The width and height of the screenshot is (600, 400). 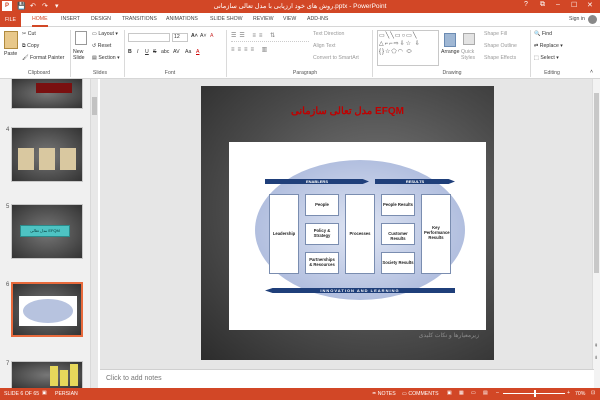 What do you see at coordinates (94, 233) in the screenshot?
I see `slides-pane-scrollbar` at bounding box center [94, 233].